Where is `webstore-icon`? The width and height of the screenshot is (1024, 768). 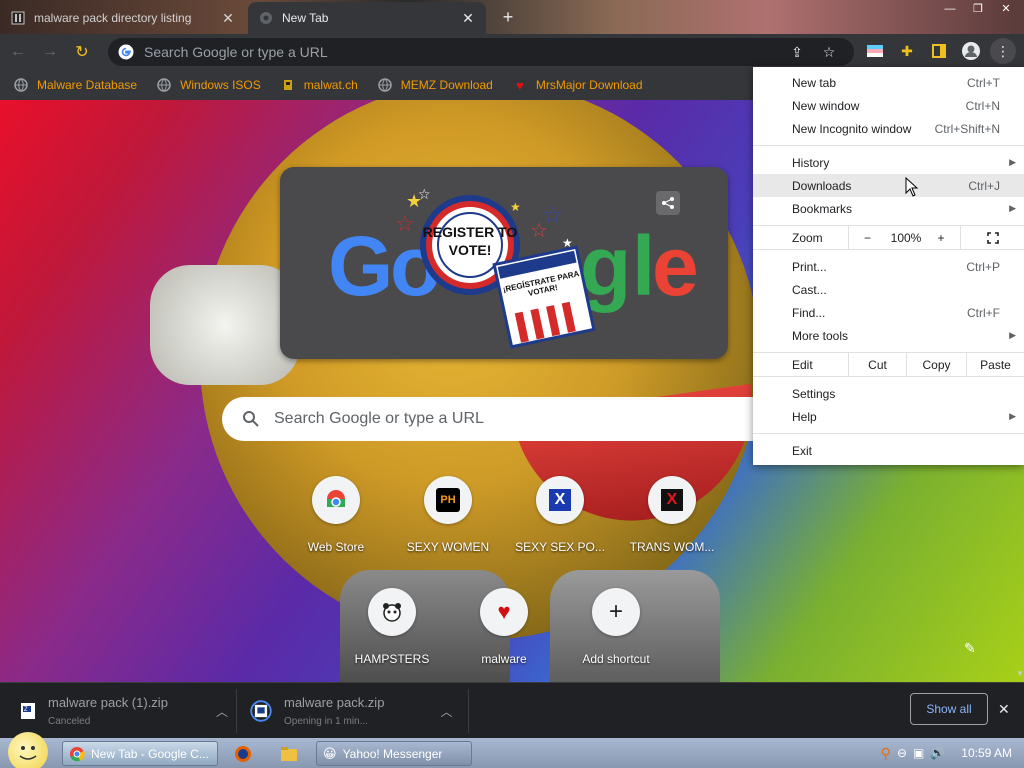 webstore-icon is located at coordinates (336, 500).